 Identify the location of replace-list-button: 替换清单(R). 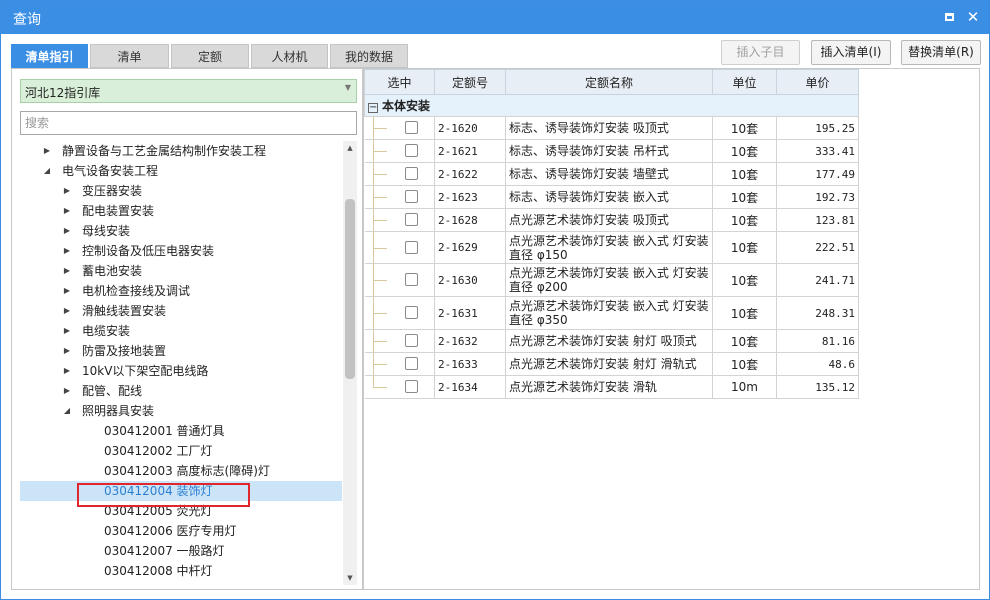
(941, 52).